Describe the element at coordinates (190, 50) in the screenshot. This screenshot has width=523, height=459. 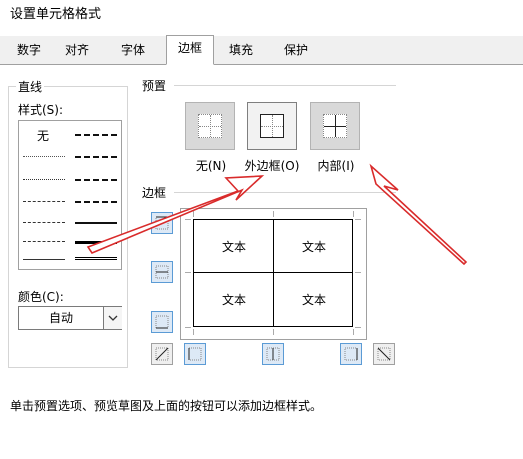
I see `tab-border: 边框` at that location.